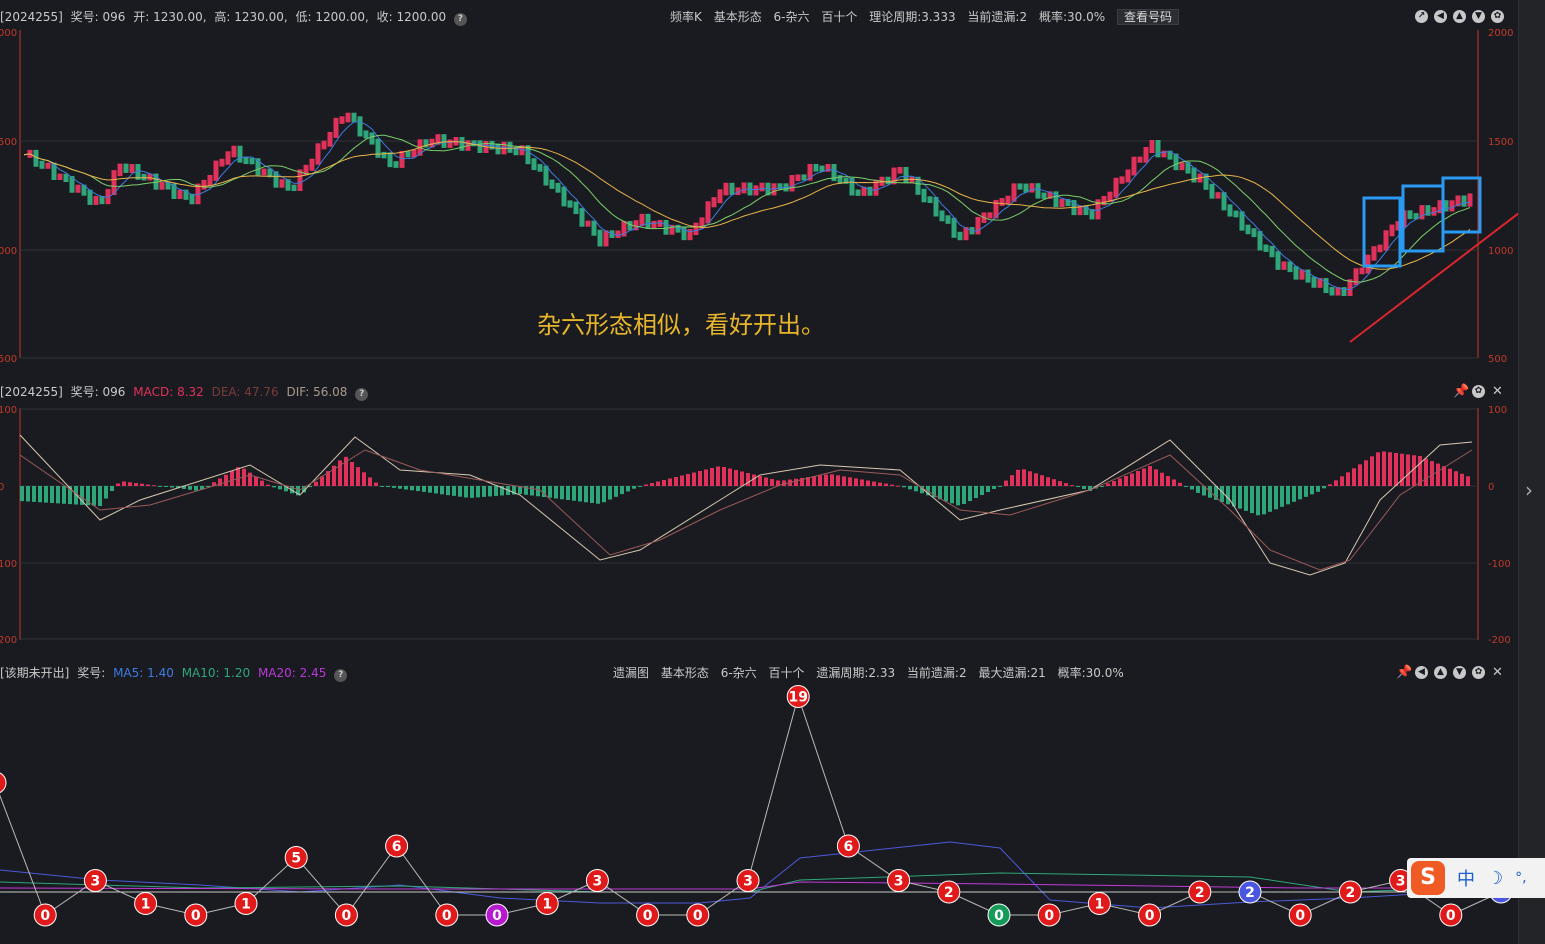  I want to click on ime-toolbar: S 中 ☽ °,, so click(1476, 878).